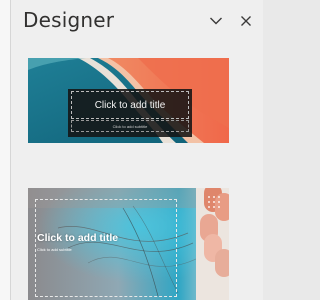 Image resolution: width=320 pixels, height=300 pixels. I want to click on close-pane-button, so click(246, 21).